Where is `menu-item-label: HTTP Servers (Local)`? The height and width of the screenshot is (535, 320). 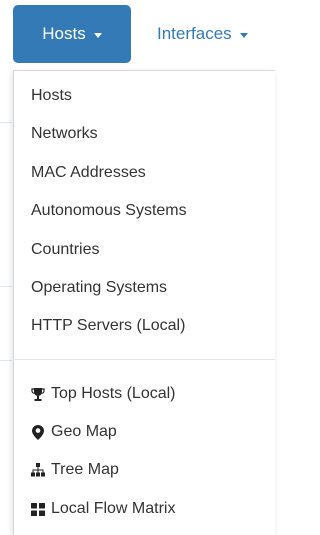
menu-item-label: HTTP Servers (Local) is located at coordinates (108, 325).